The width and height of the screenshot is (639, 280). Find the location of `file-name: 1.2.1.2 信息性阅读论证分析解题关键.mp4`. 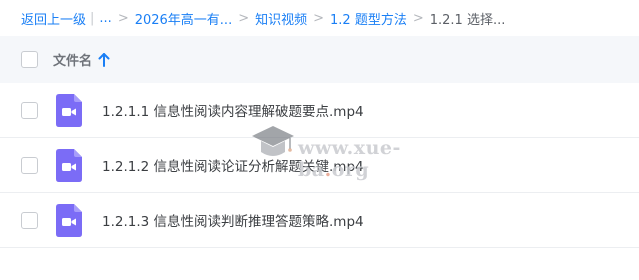

file-name: 1.2.1.2 信息性阅读论证分析解题关键.mp4 is located at coordinates (233, 165).